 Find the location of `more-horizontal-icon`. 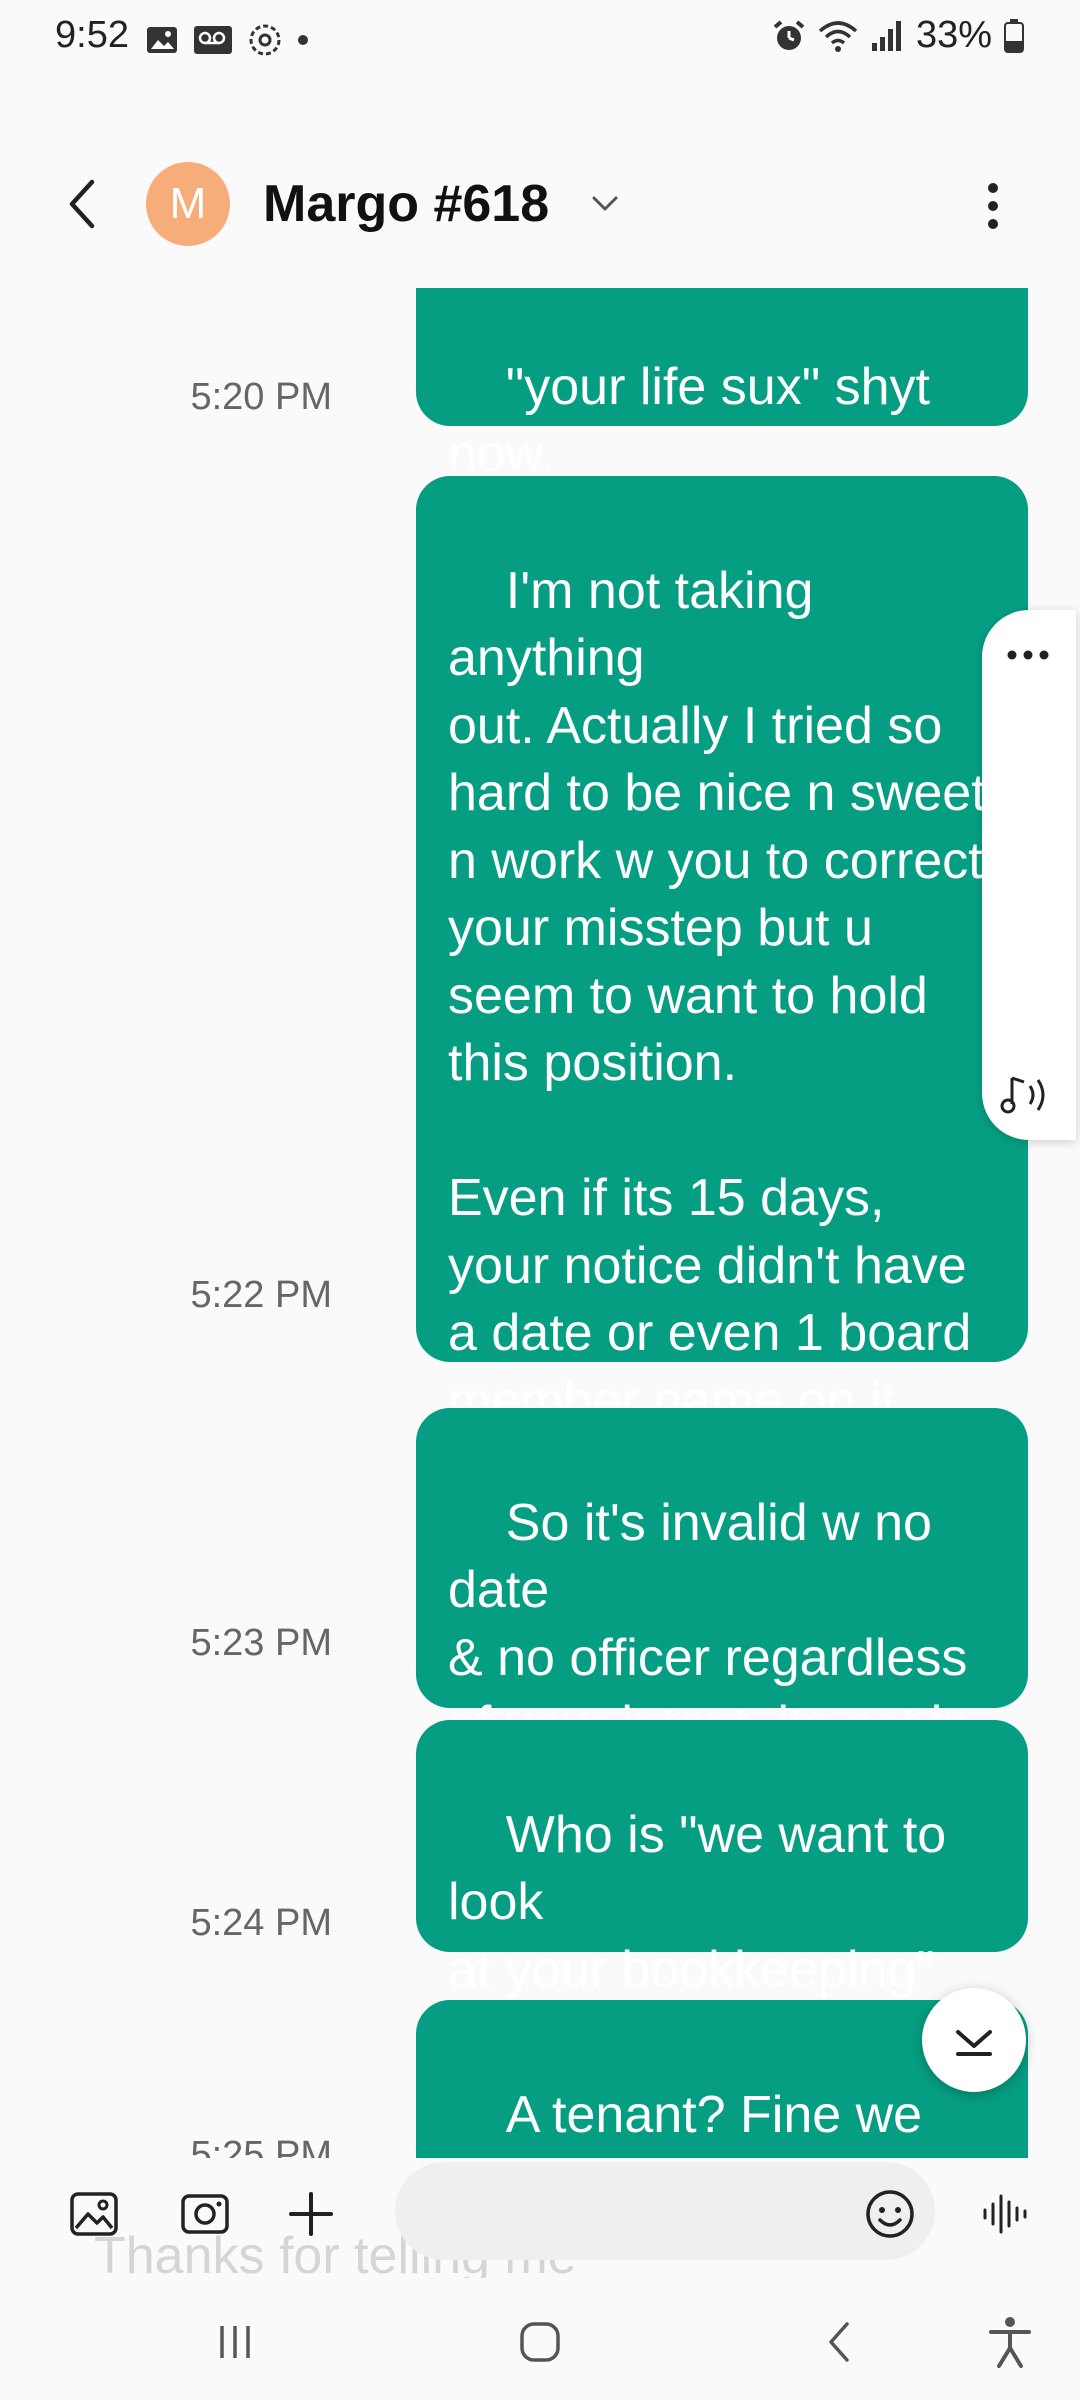

more-horizontal-icon is located at coordinates (1028, 655).